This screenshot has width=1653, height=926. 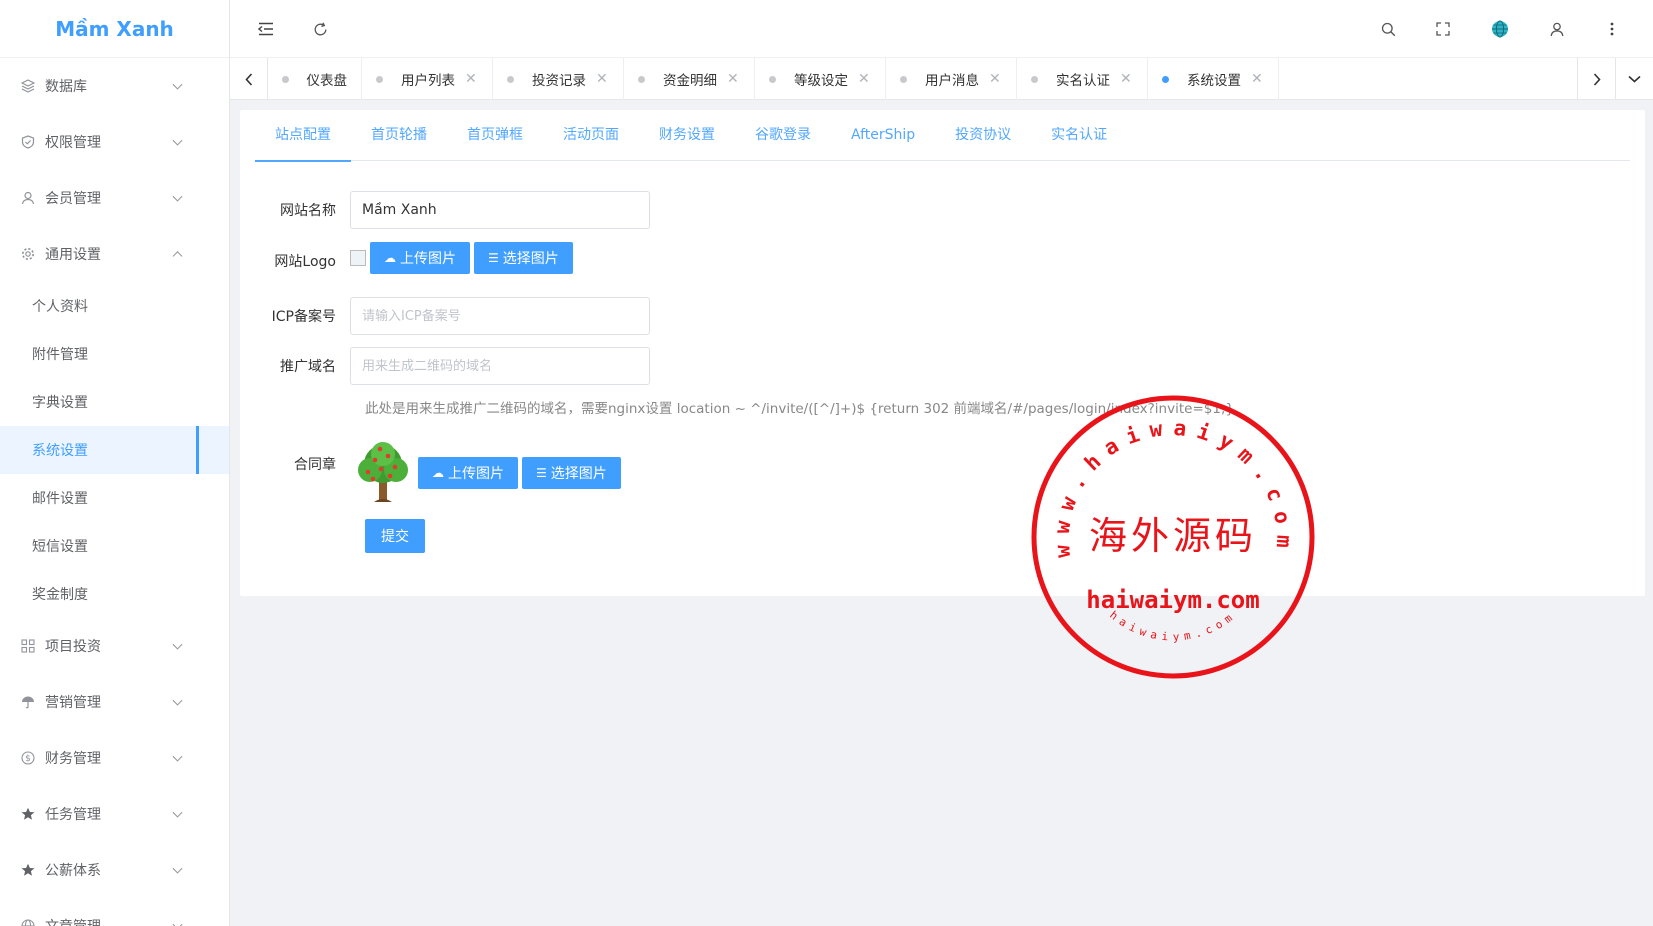 What do you see at coordinates (114, 814) in the screenshot?
I see `sidebar-item-tasks: 任务管理` at bounding box center [114, 814].